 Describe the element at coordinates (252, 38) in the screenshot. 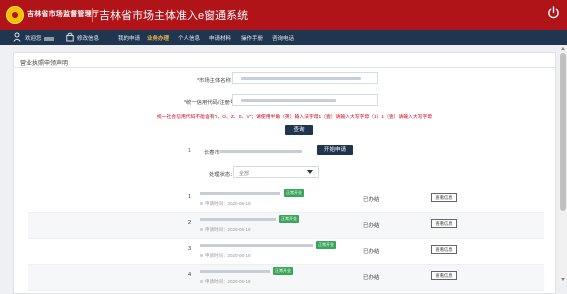

I see `nav-manual: 操作手册` at that location.